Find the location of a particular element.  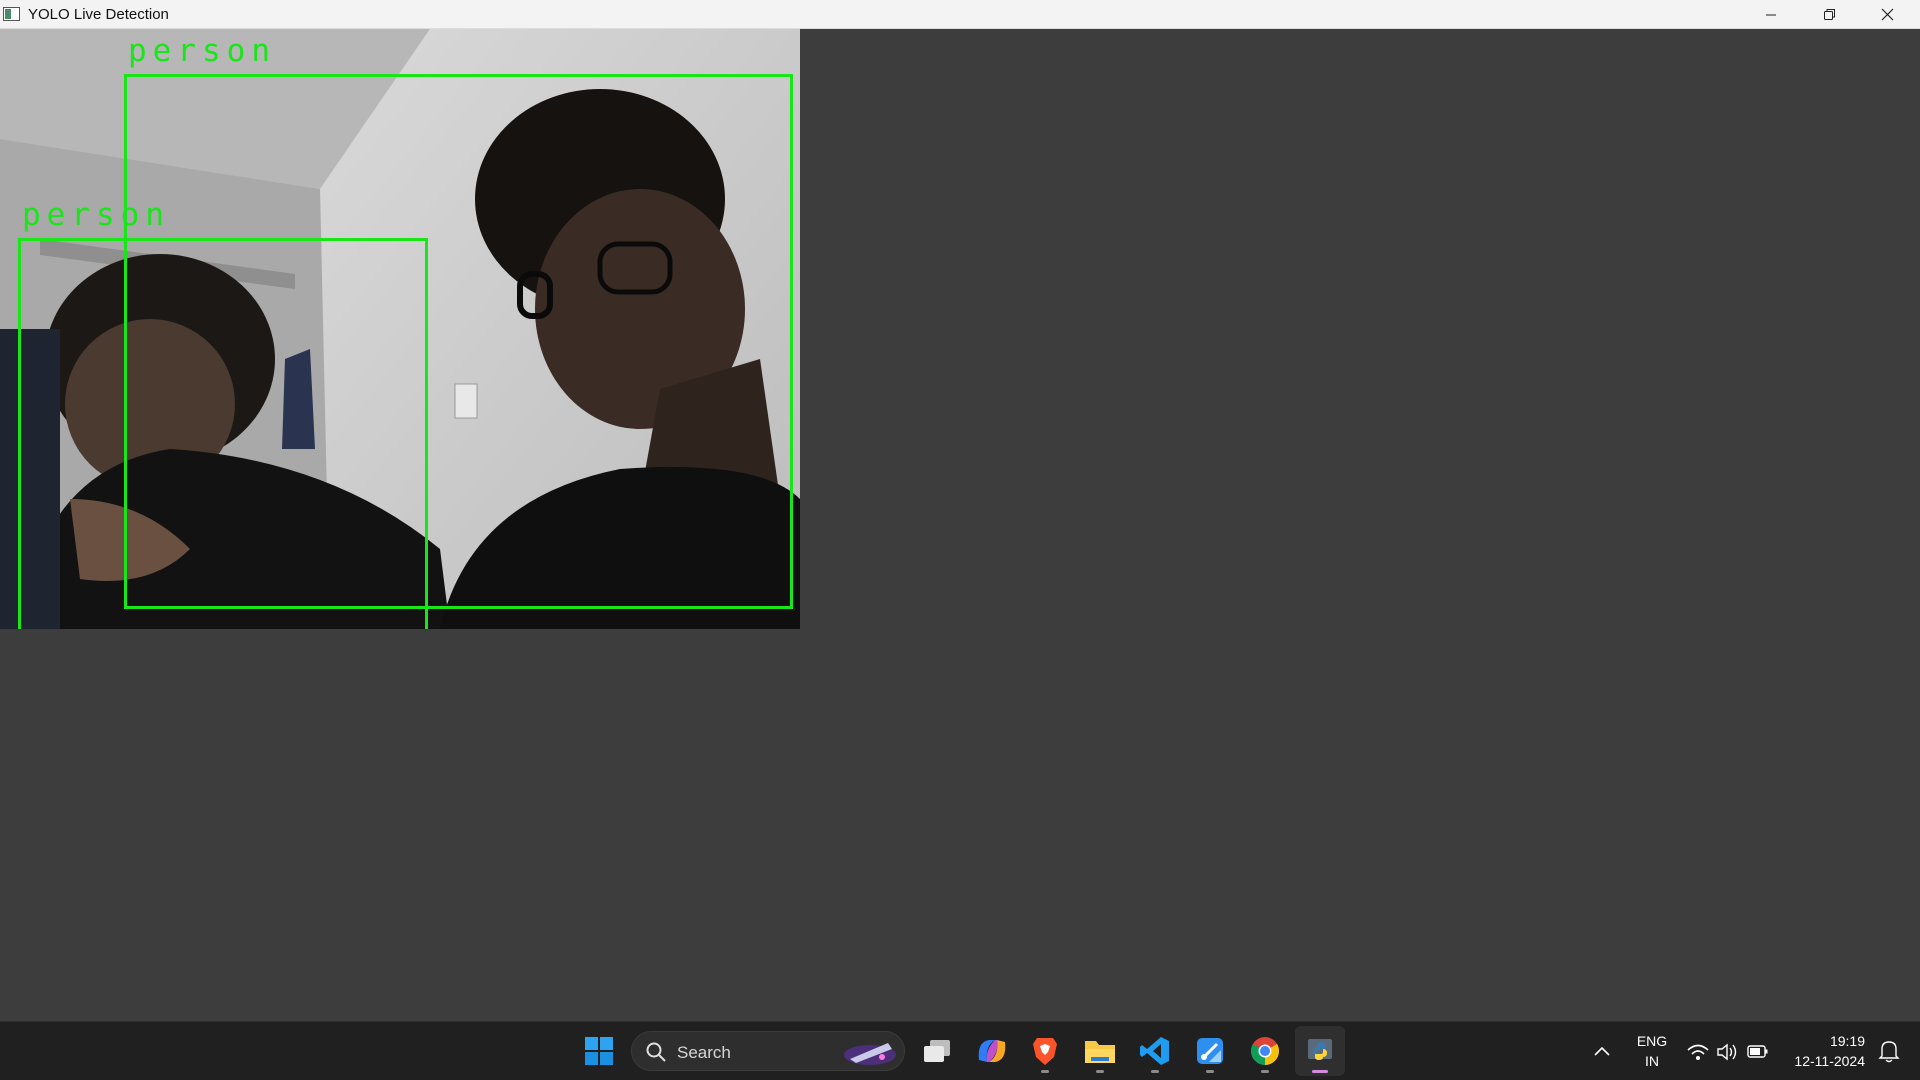

minimize-button is located at coordinates (1771, 14).